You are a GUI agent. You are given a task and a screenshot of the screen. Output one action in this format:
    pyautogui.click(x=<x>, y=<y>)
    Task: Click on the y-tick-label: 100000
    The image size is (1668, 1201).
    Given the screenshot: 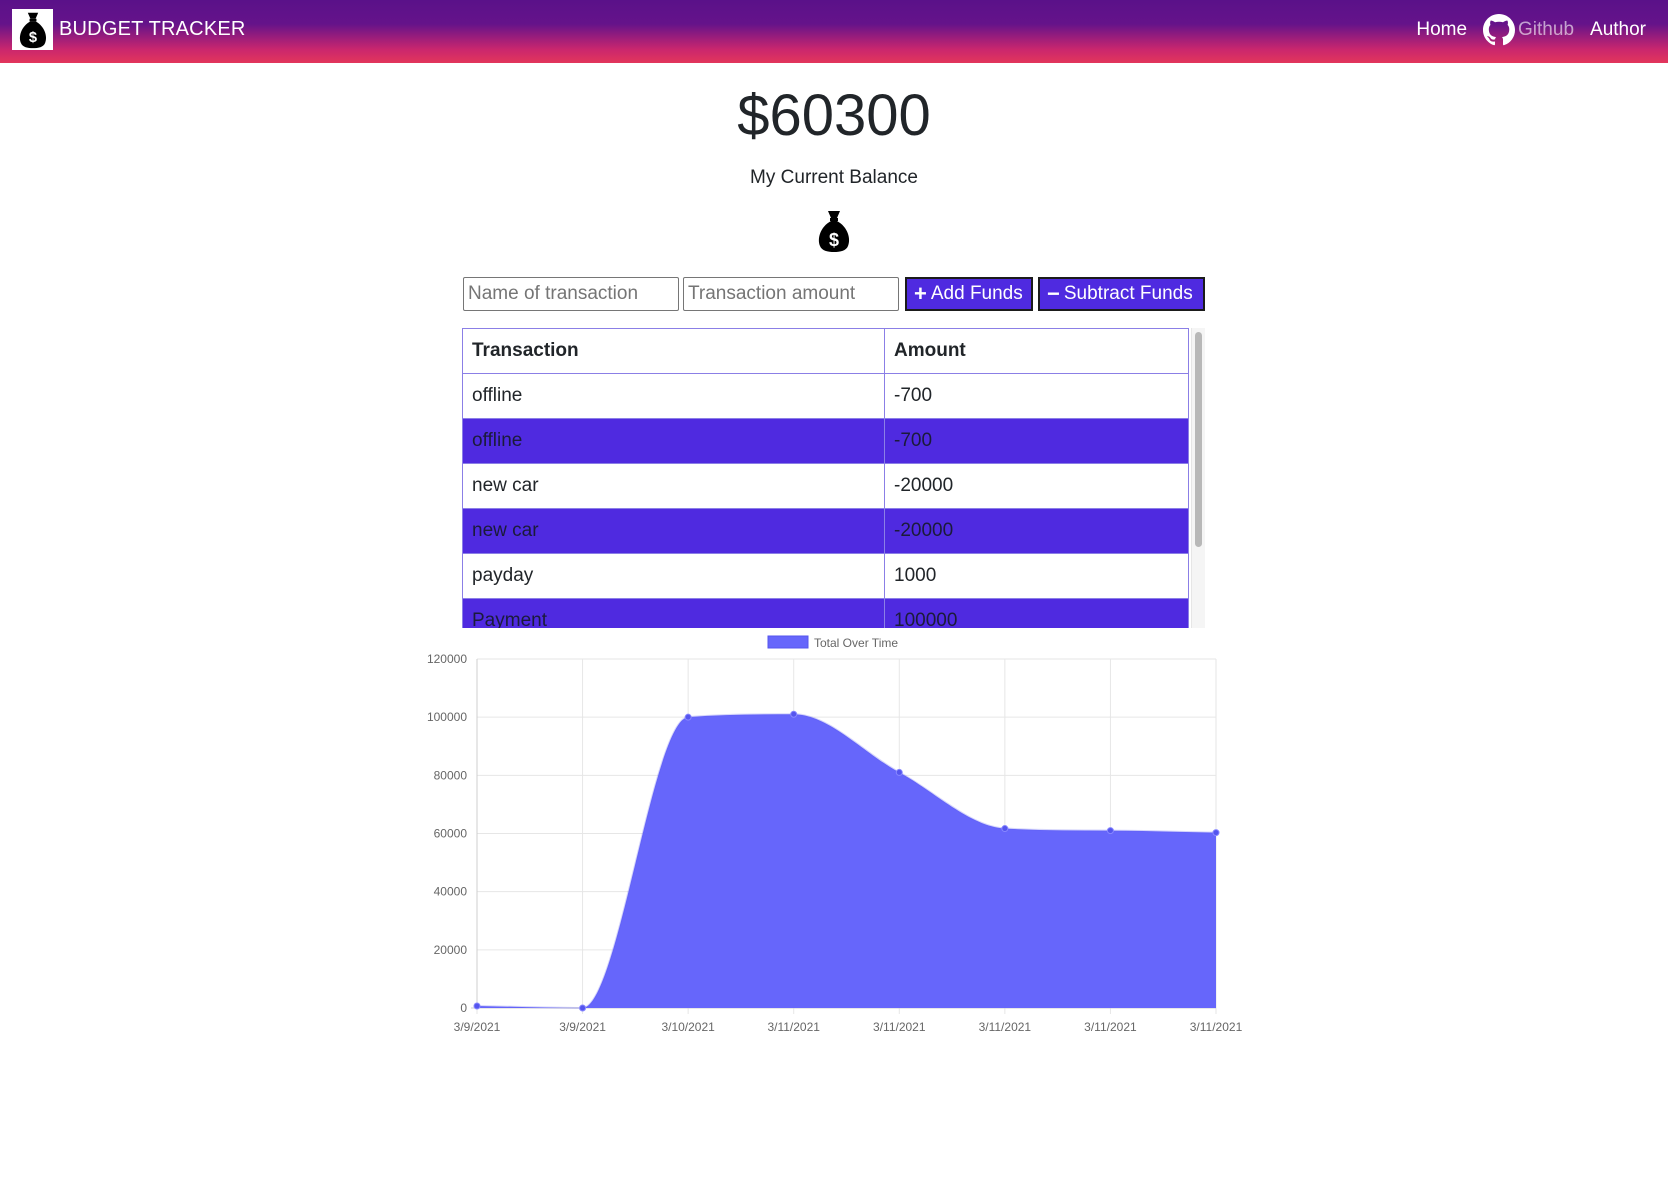 What is the action you would take?
    pyautogui.click(x=447, y=717)
    